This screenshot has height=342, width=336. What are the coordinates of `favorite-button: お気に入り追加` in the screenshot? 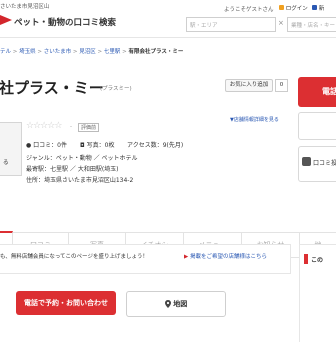 It's located at (249, 85).